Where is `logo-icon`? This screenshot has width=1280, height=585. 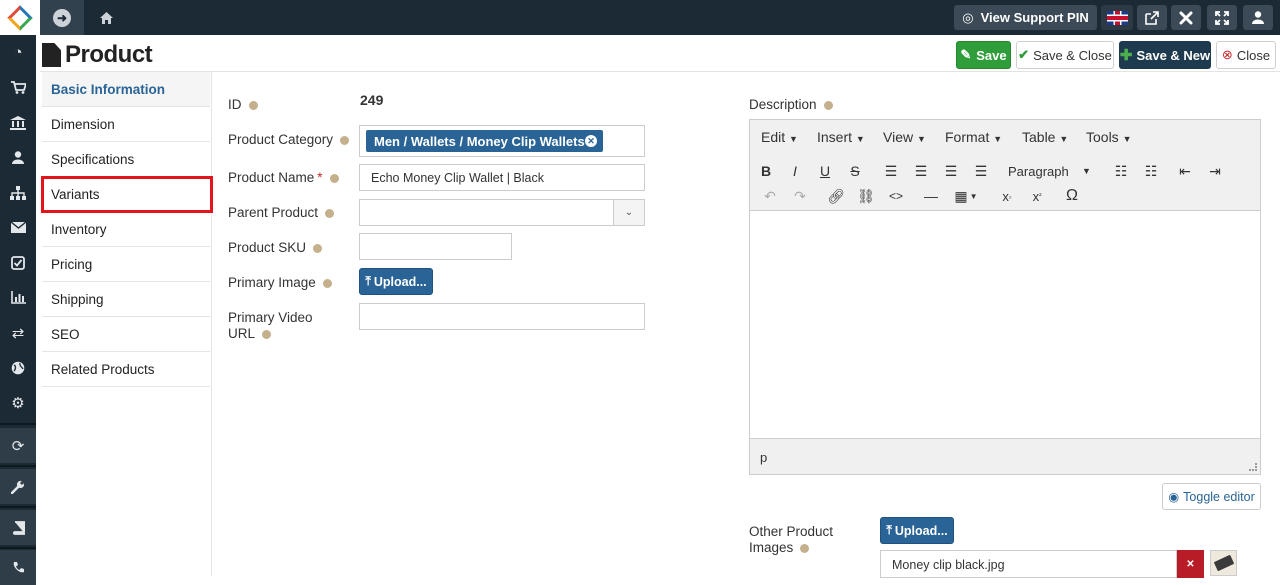 logo-icon is located at coordinates (20, 17).